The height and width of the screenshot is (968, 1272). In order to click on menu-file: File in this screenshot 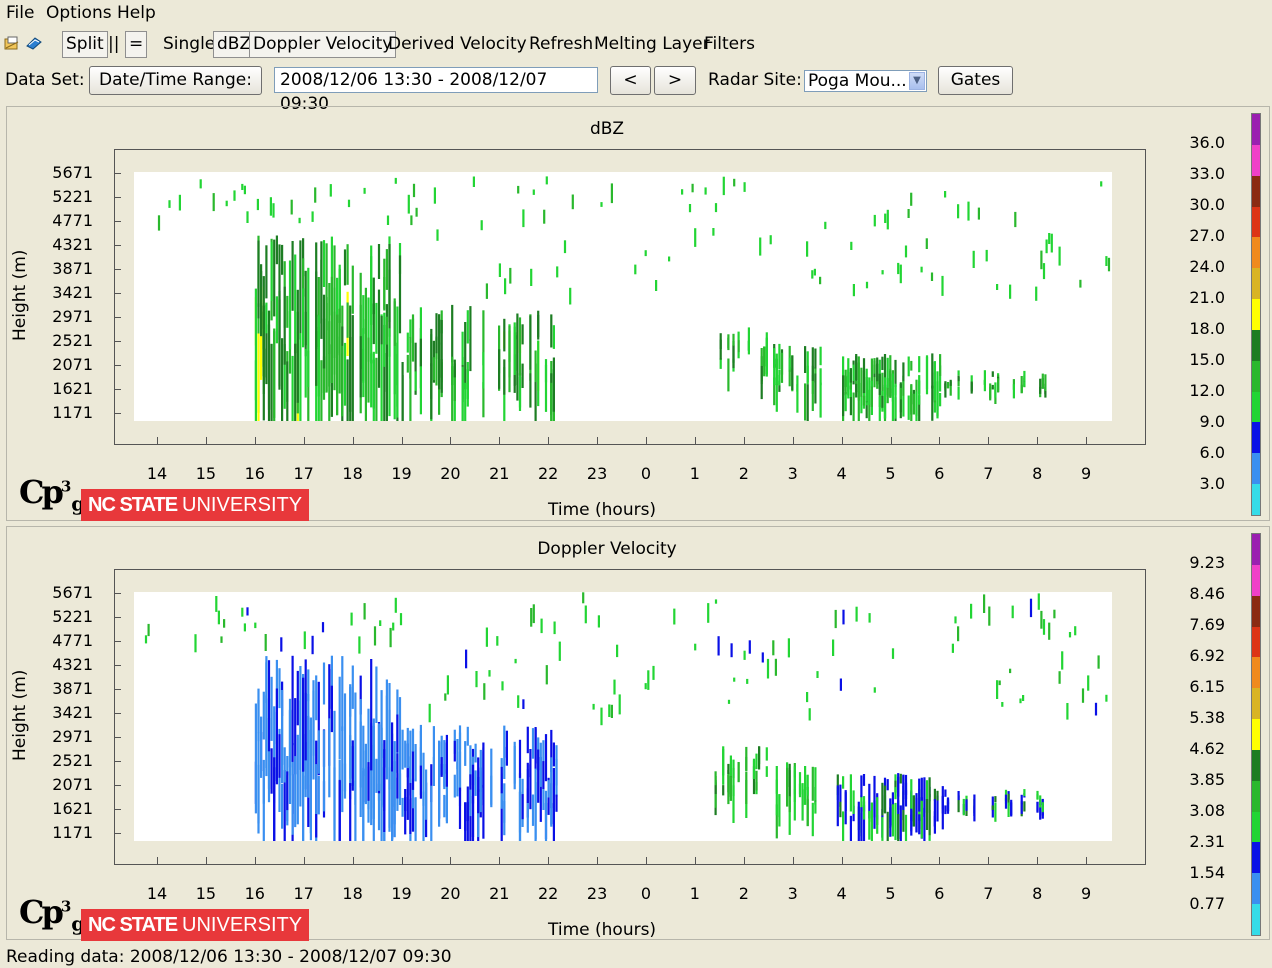, I will do `click(20, 13)`.